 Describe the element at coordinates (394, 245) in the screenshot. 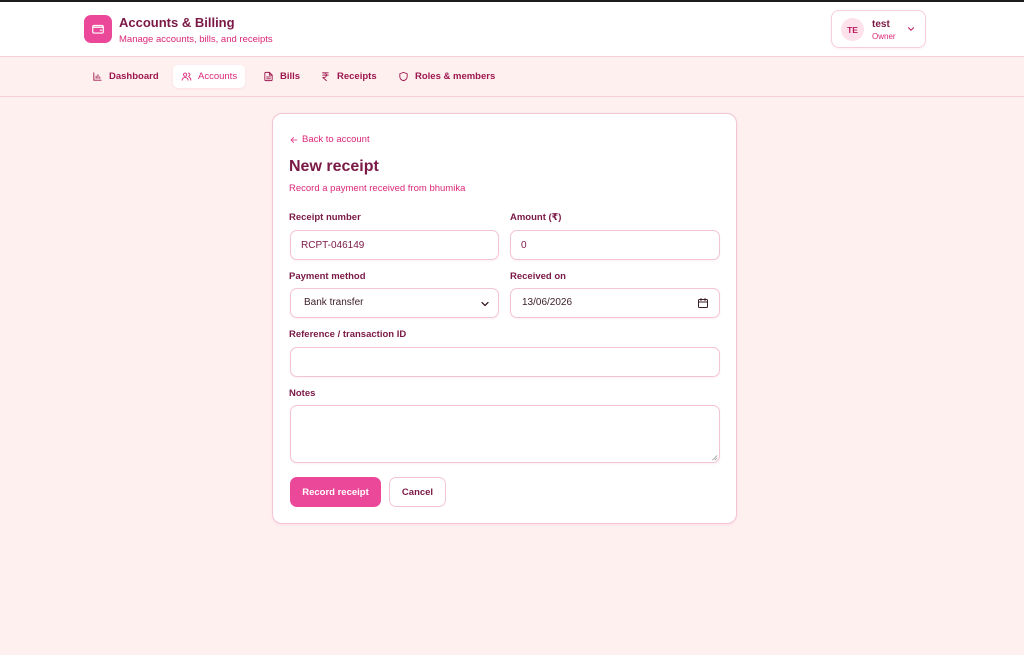

I see `receipt-number-input` at that location.